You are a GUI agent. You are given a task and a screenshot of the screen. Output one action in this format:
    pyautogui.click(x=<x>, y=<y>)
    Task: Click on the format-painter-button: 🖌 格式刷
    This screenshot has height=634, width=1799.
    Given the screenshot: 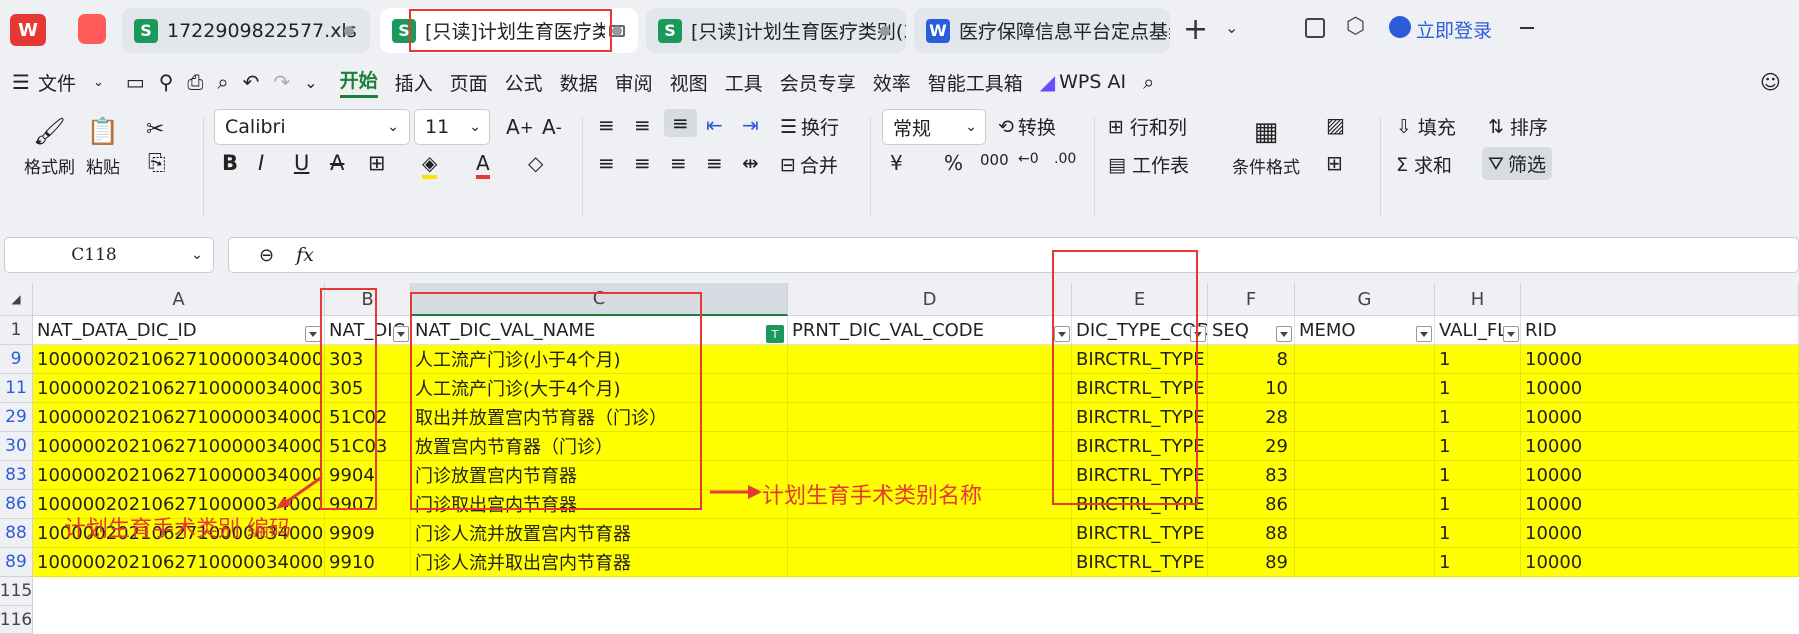 What is the action you would take?
    pyautogui.click(x=49, y=147)
    